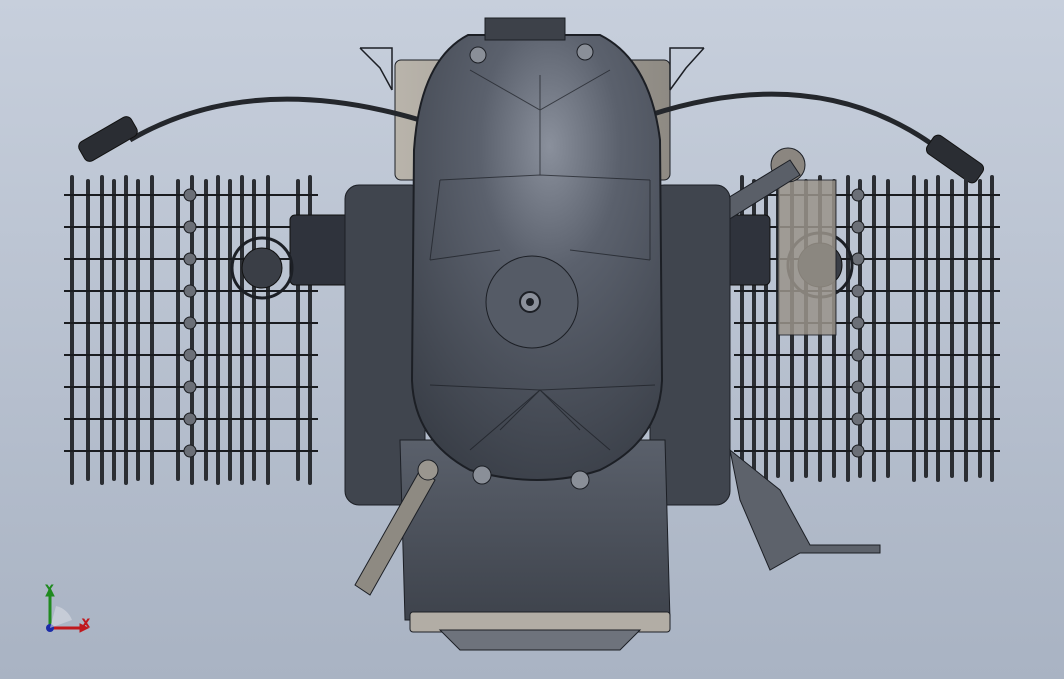  Describe the element at coordinates (108, 139) in the screenshot. I see `plug-cap-left` at that location.